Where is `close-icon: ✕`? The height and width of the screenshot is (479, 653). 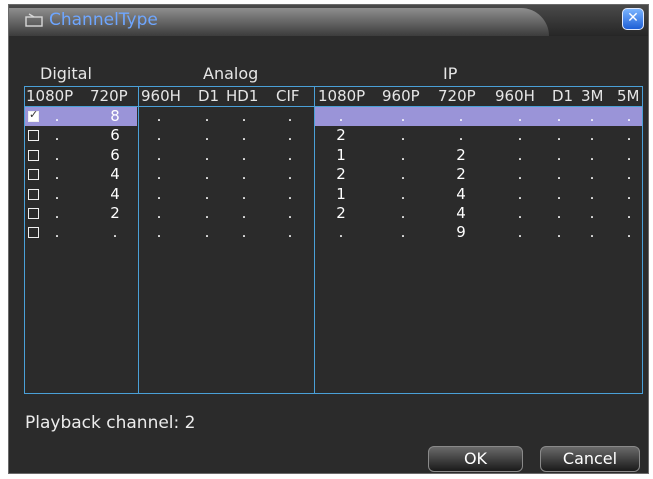 close-icon: ✕ is located at coordinates (633, 18).